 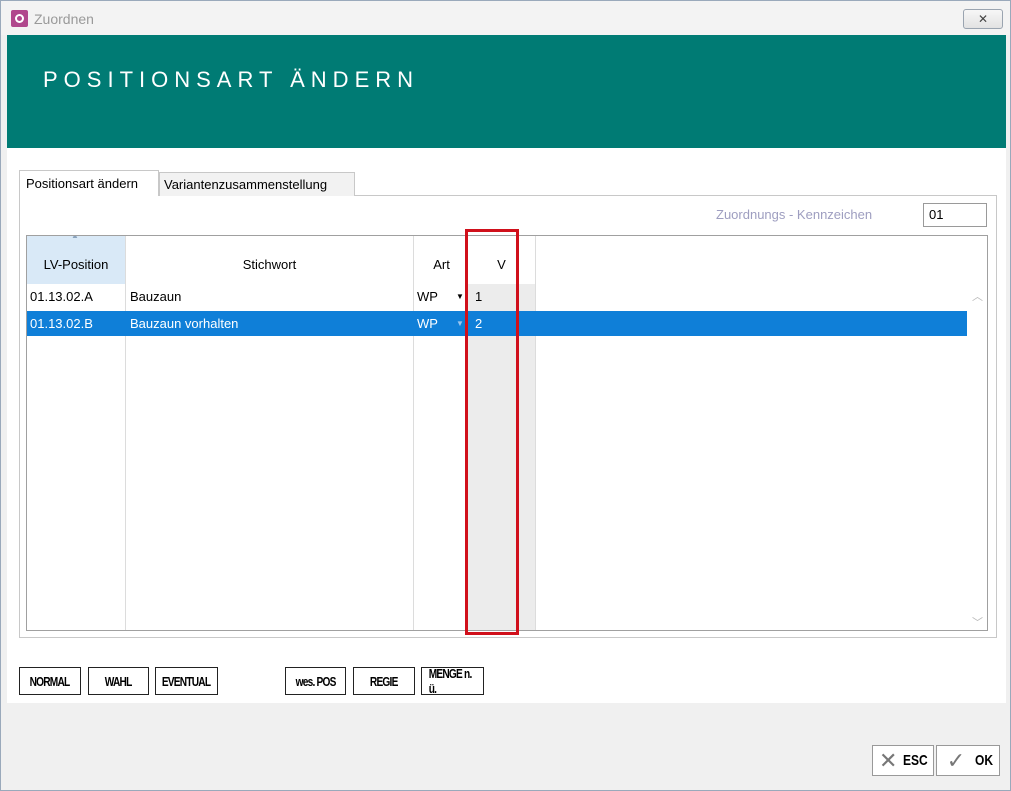 I want to click on ok-button: ✓ OK, so click(x=968, y=760).